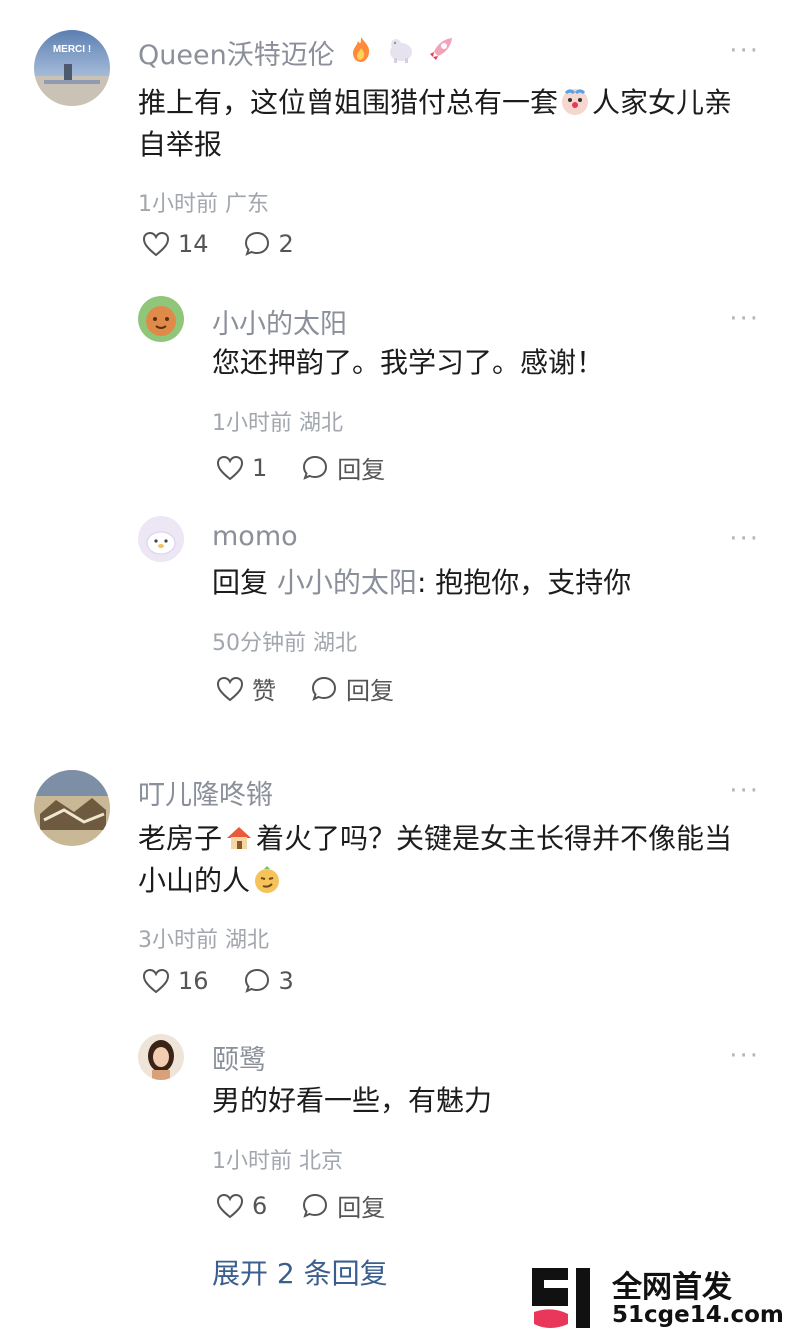 Image resolution: width=800 pixels, height=1342 pixels. I want to click on username: Queen沃特迈伦, so click(236, 52).